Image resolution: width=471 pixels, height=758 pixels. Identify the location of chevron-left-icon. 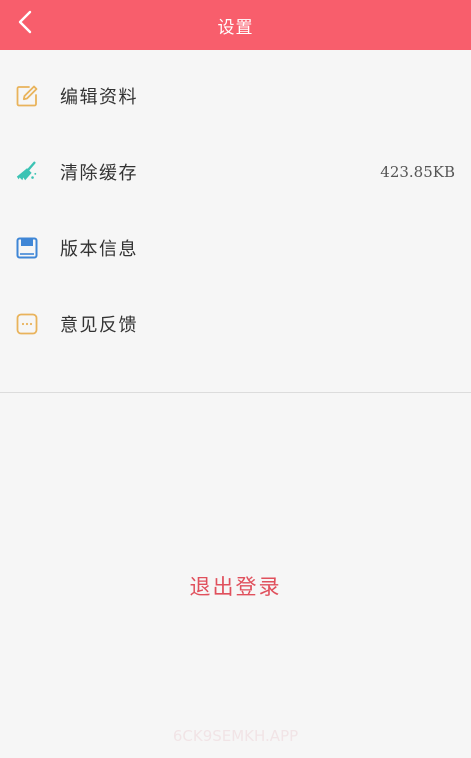
(25, 24).